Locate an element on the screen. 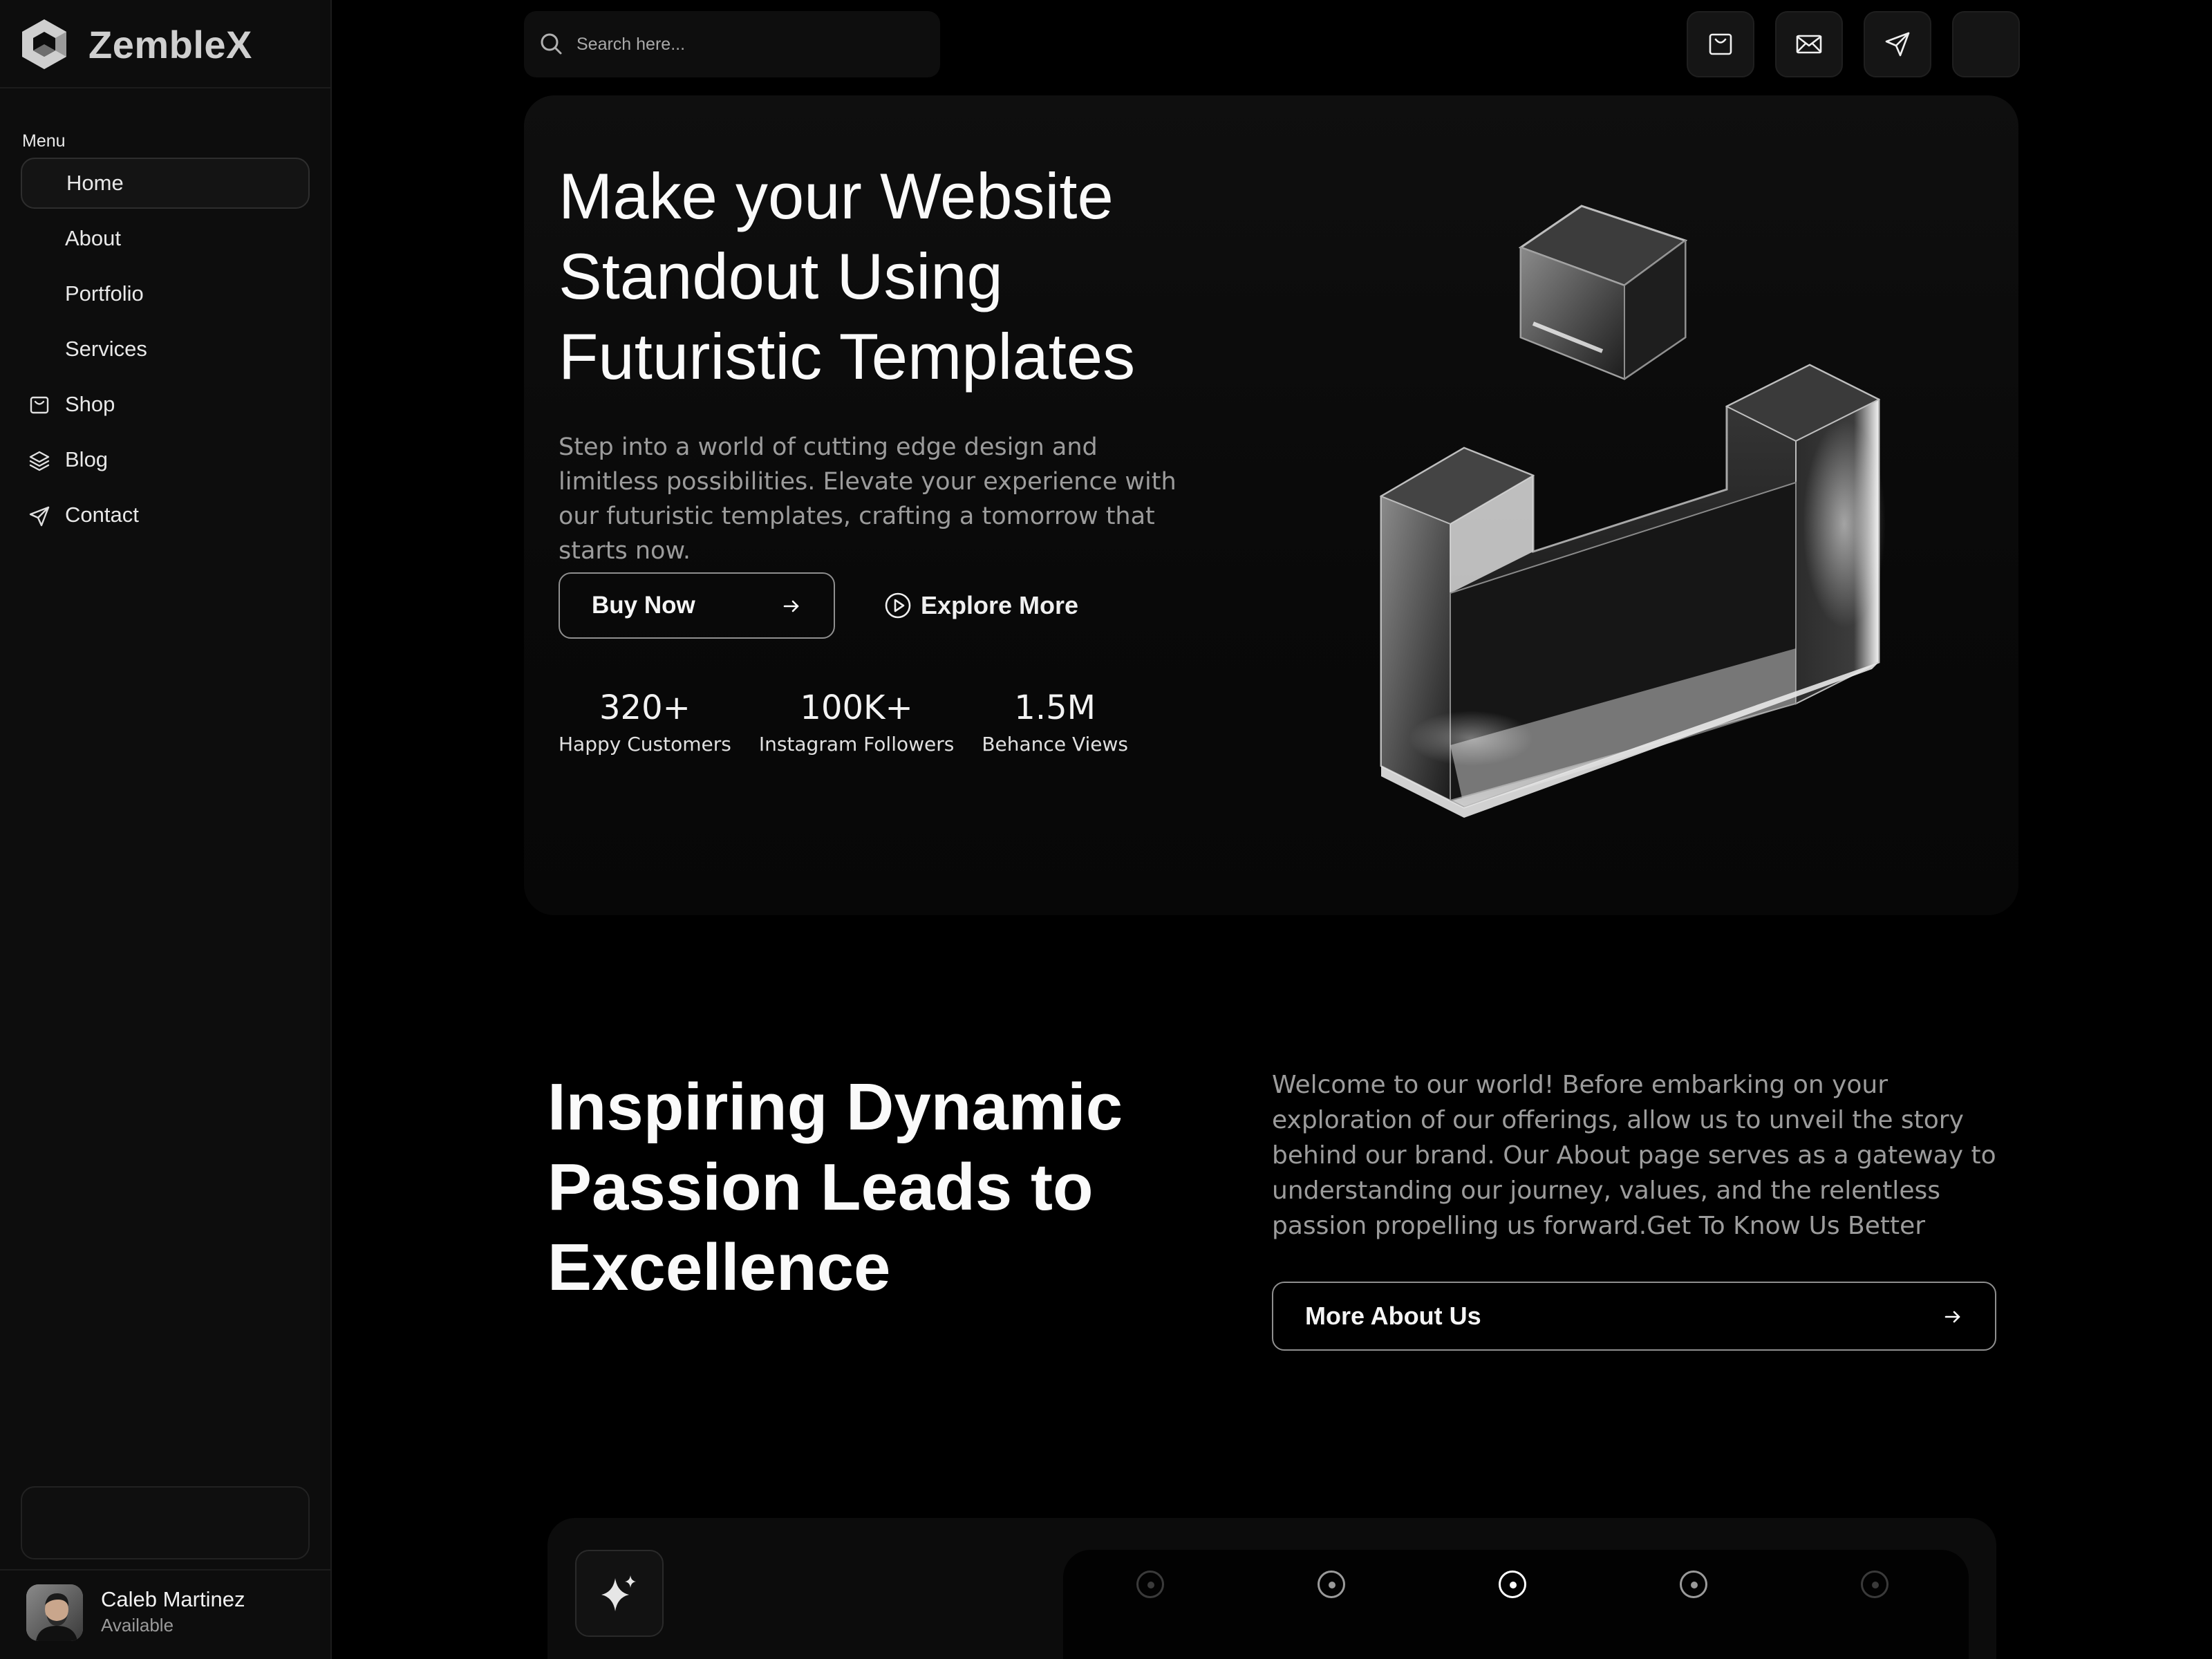 The width and height of the screenshot is (2212, 1659). stat-customers: 320+ Happy Customers is located at coordinates (645, 721).